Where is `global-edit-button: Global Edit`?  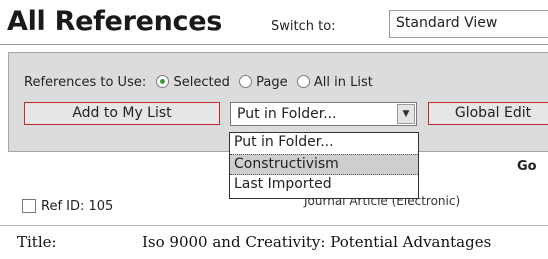
global-edit-button: Global Edit is located at coordinates (488, 113).